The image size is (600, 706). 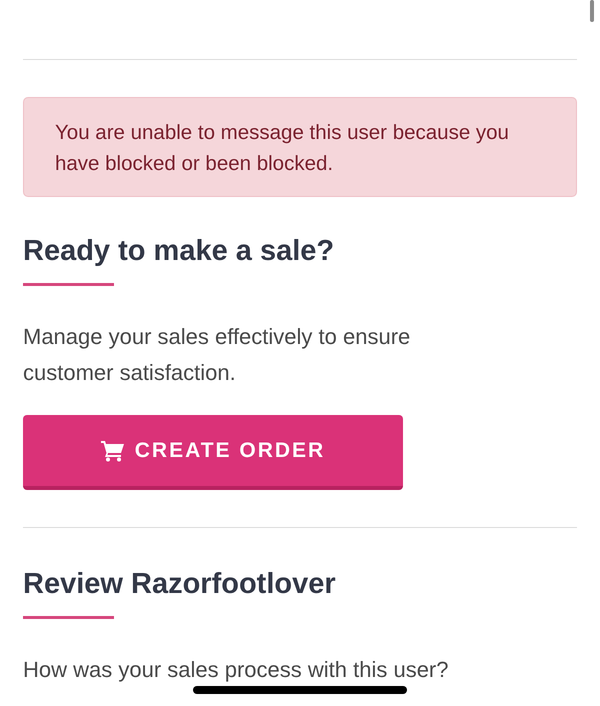 I want to click on cart-icon, so click(x=112, y=451).